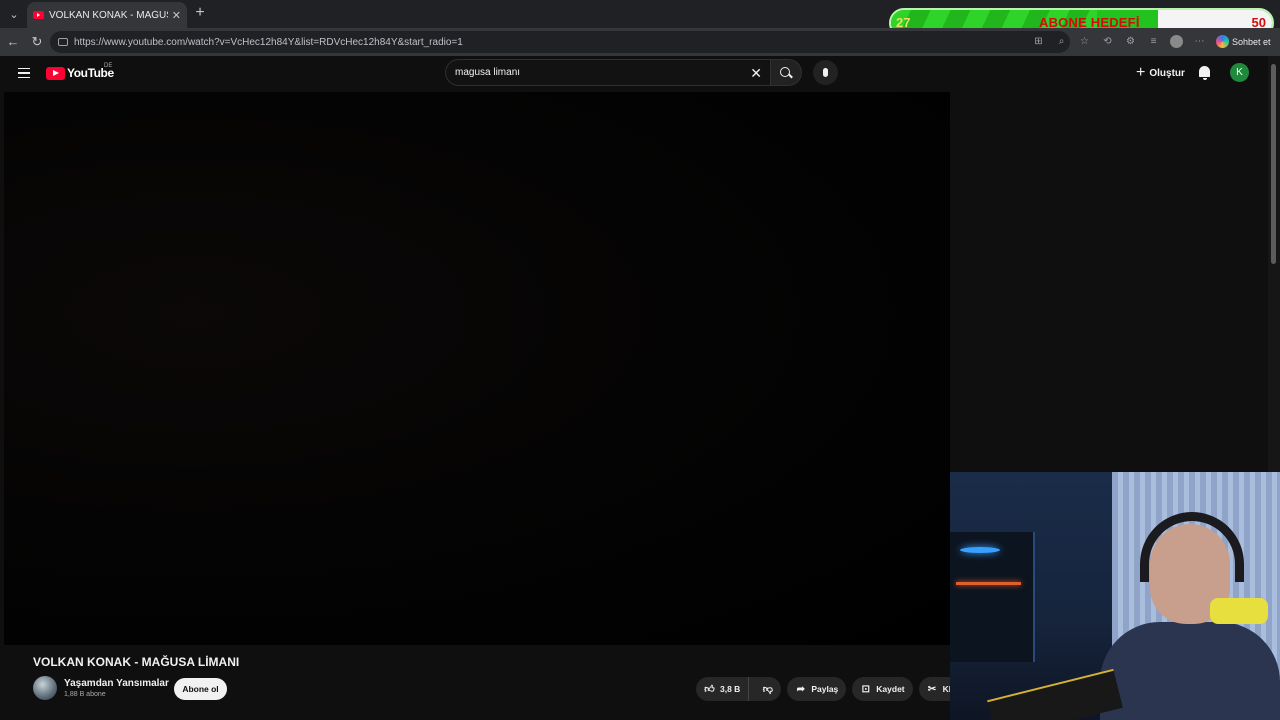 This screenshot has width=1280, height=720. Describe the element at coordinates (980, 550) in the screenshot. I see `webcam-rgb-light` at that location.